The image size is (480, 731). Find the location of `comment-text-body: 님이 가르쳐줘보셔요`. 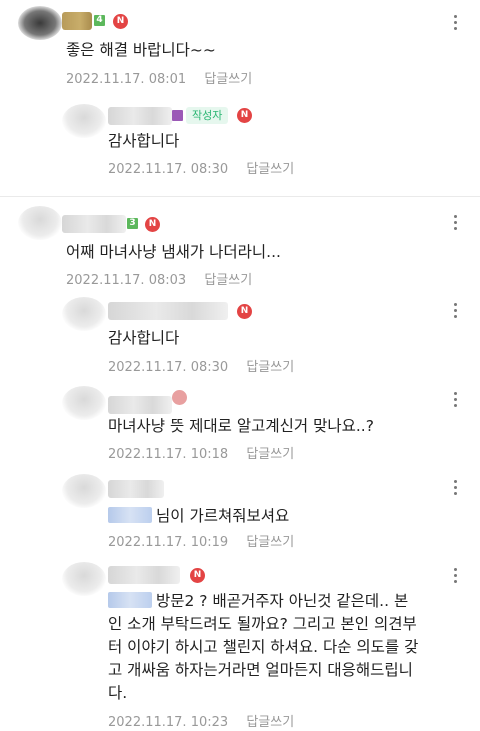

comment-text-body: 님이 가르쳐줘보셔요 is located at coordinates (223, 516).